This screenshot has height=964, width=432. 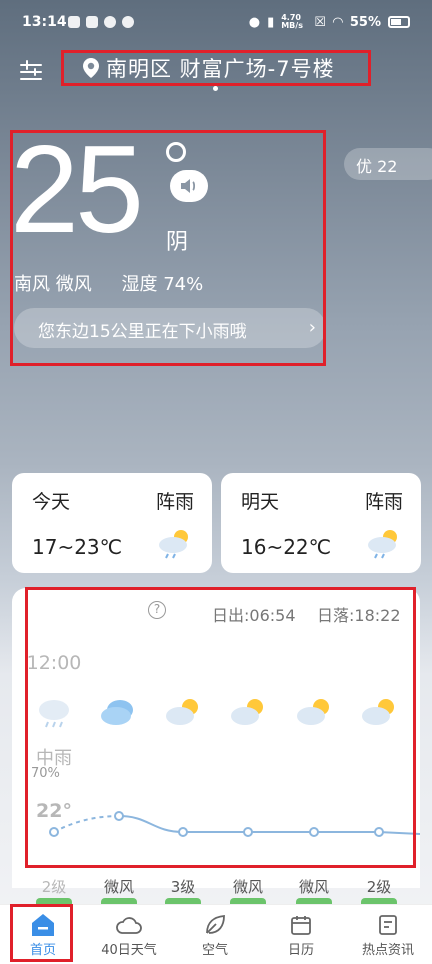 What do you see at coordinates (260, 502) in the screenshot?
I see `tomorrow-label: 明天` at bounding box center [260, 502].